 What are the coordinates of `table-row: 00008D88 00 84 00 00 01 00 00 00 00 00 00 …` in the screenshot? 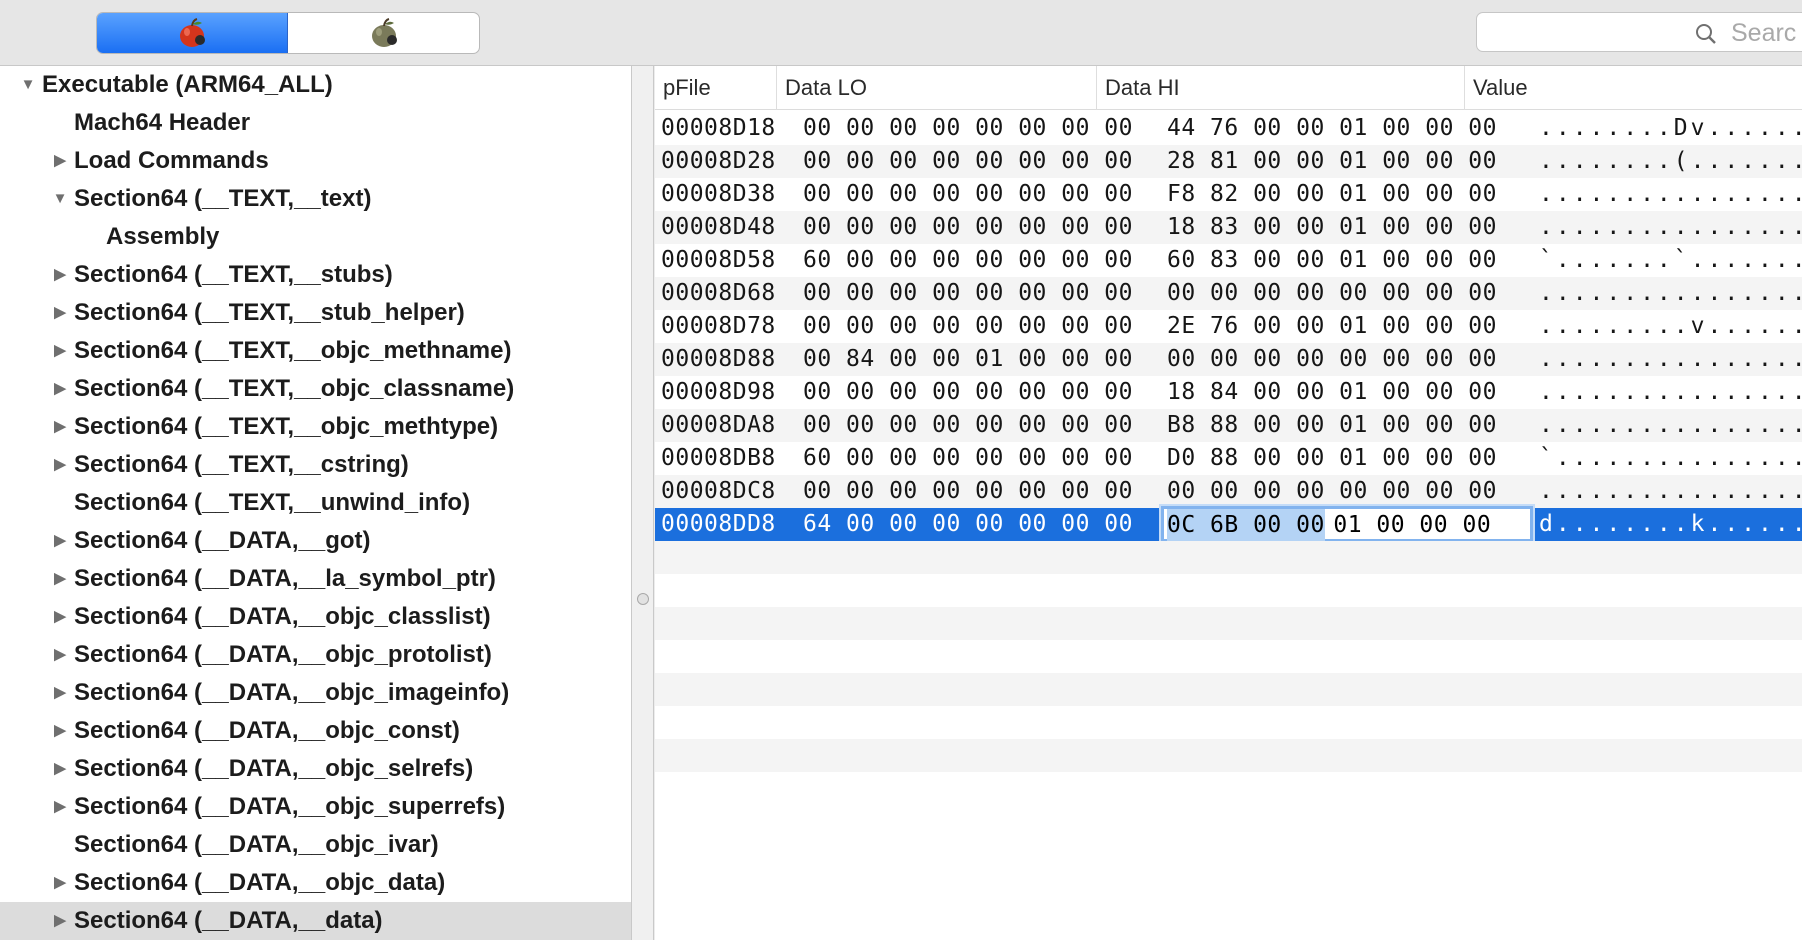 It's located at (1228, 359).